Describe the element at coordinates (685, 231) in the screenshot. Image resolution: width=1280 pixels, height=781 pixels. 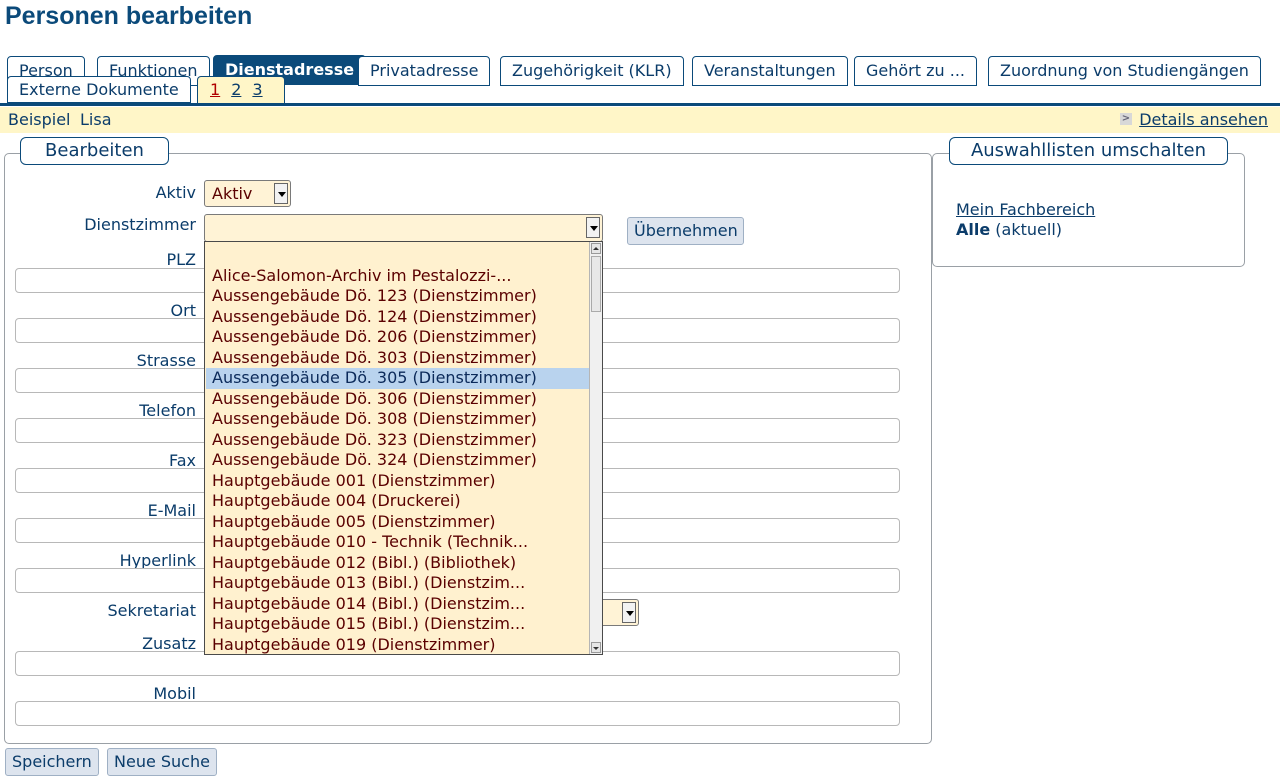
I see `uebernehmen-button: Übernehmen` at that location.